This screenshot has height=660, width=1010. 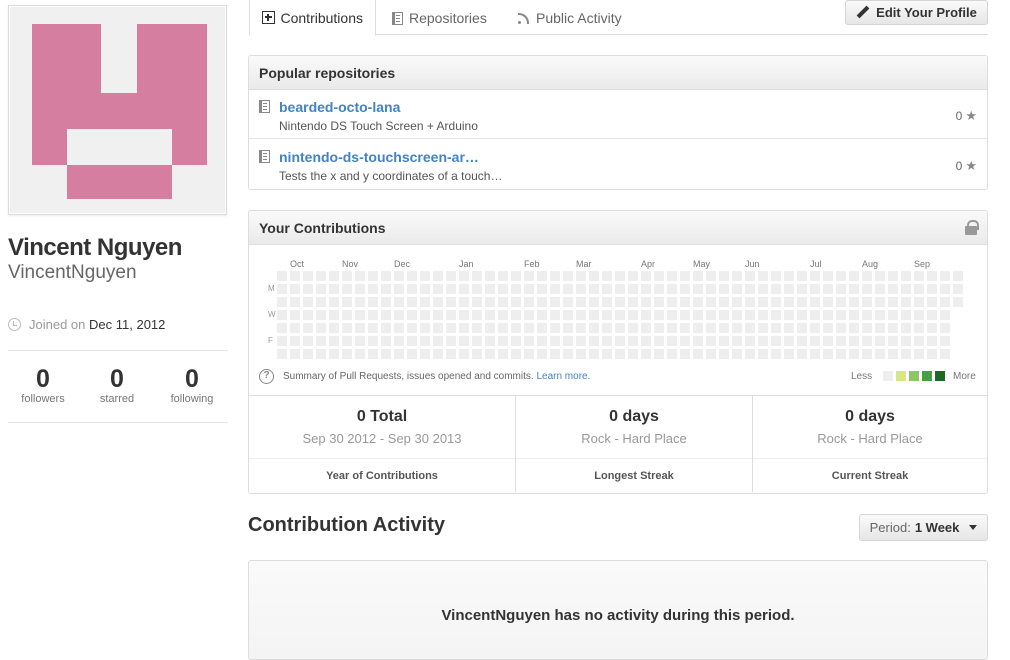 What do you see at coordinates (266, 376) in the screenshot?
I see `help-icon: ?` at bounding box center [266, 376].